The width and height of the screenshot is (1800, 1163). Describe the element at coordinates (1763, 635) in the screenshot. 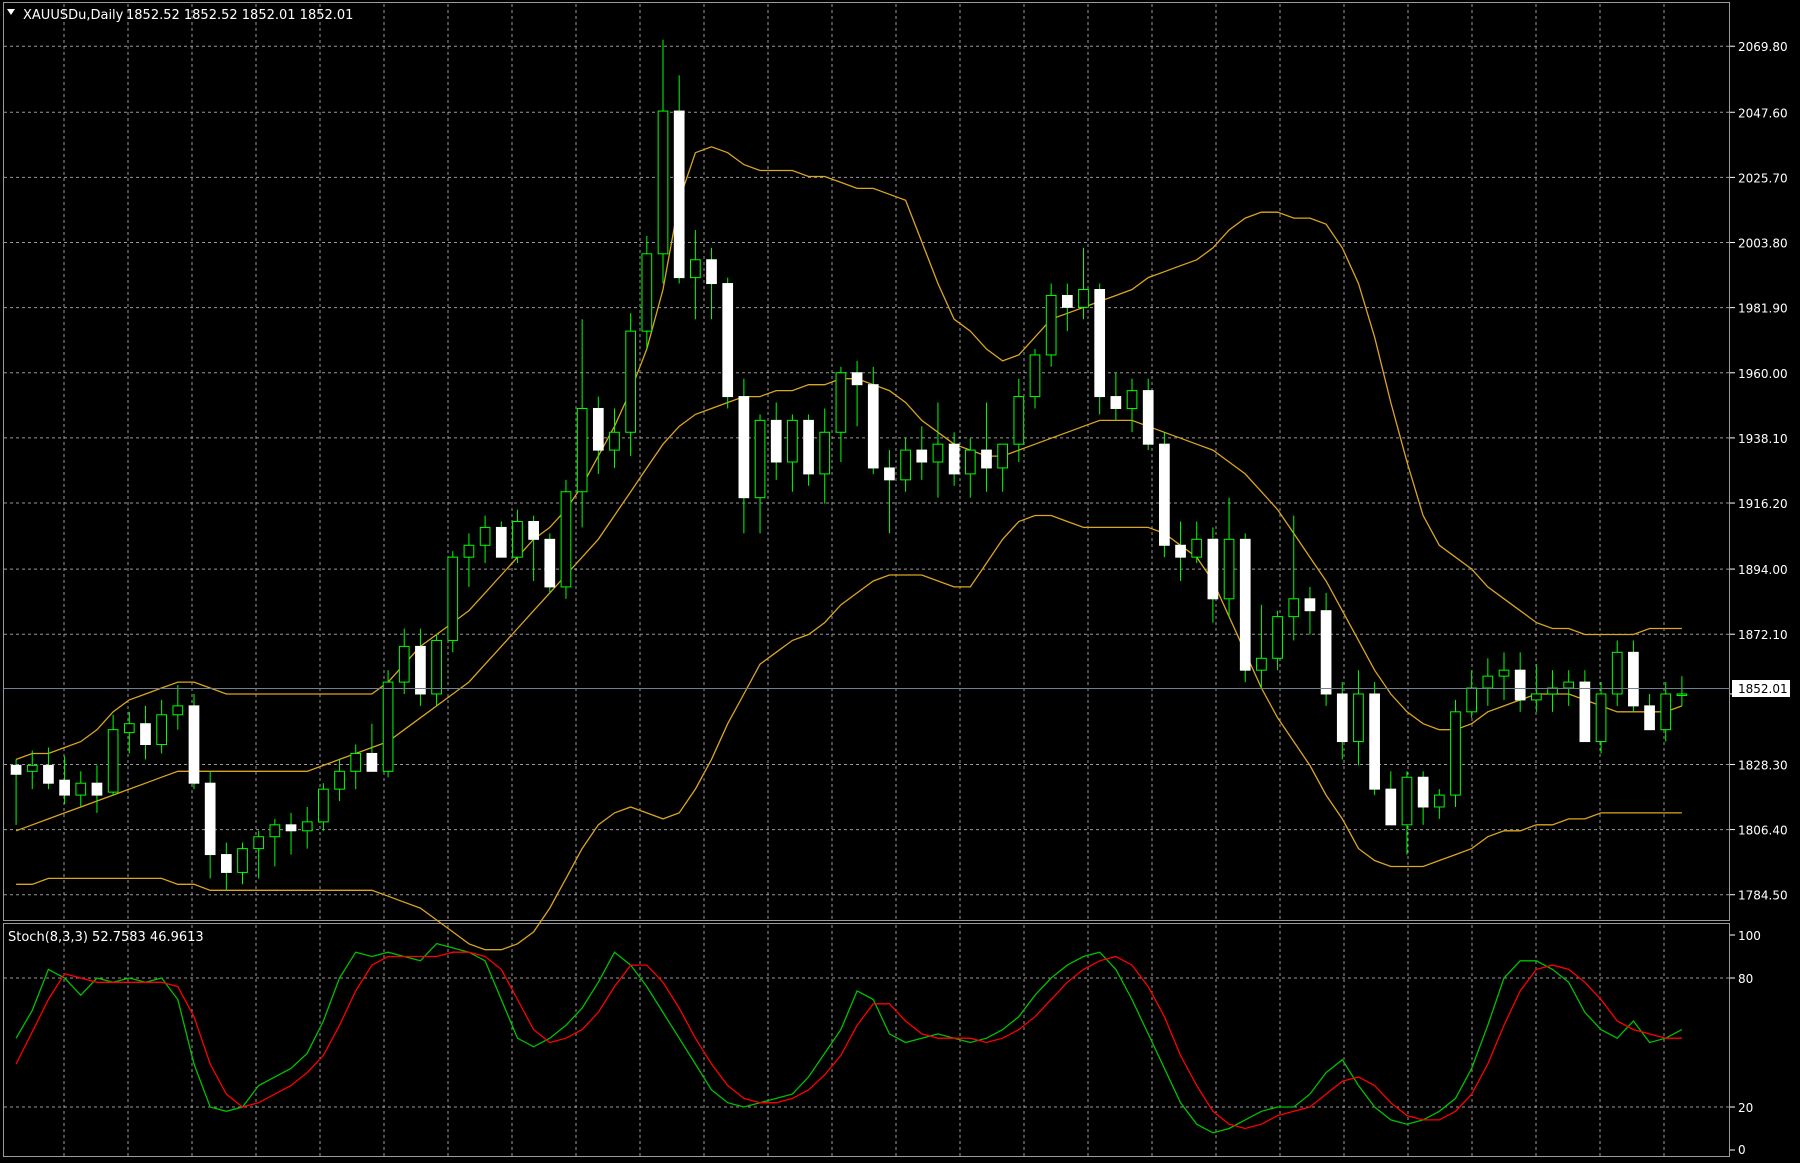

I see `price-tick-label: 1872.10` at that location.